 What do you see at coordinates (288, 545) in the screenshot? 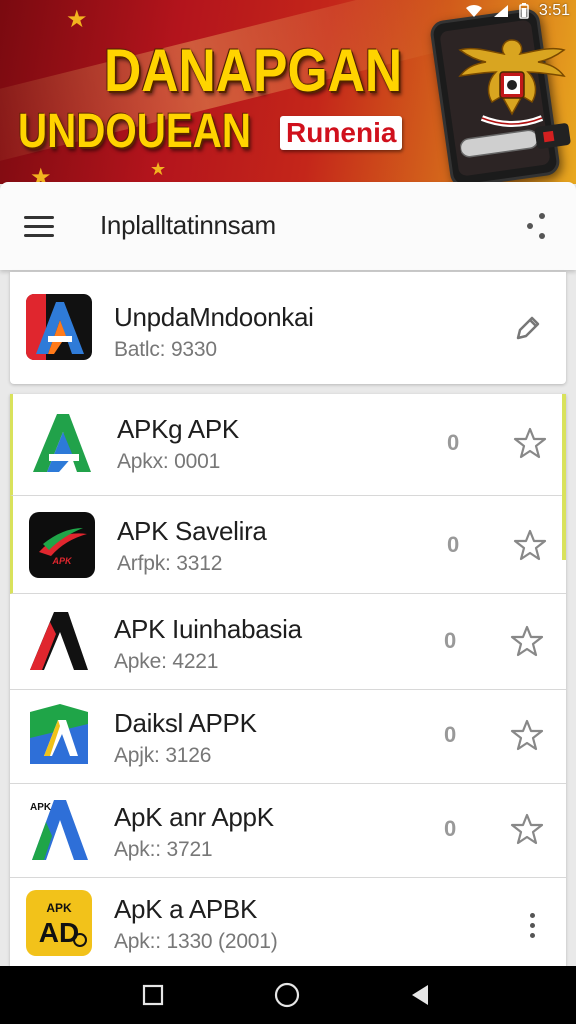
I see `list-item: APK APK Savelira Arfpk: 3312 0` at bounding box center [288, 545].